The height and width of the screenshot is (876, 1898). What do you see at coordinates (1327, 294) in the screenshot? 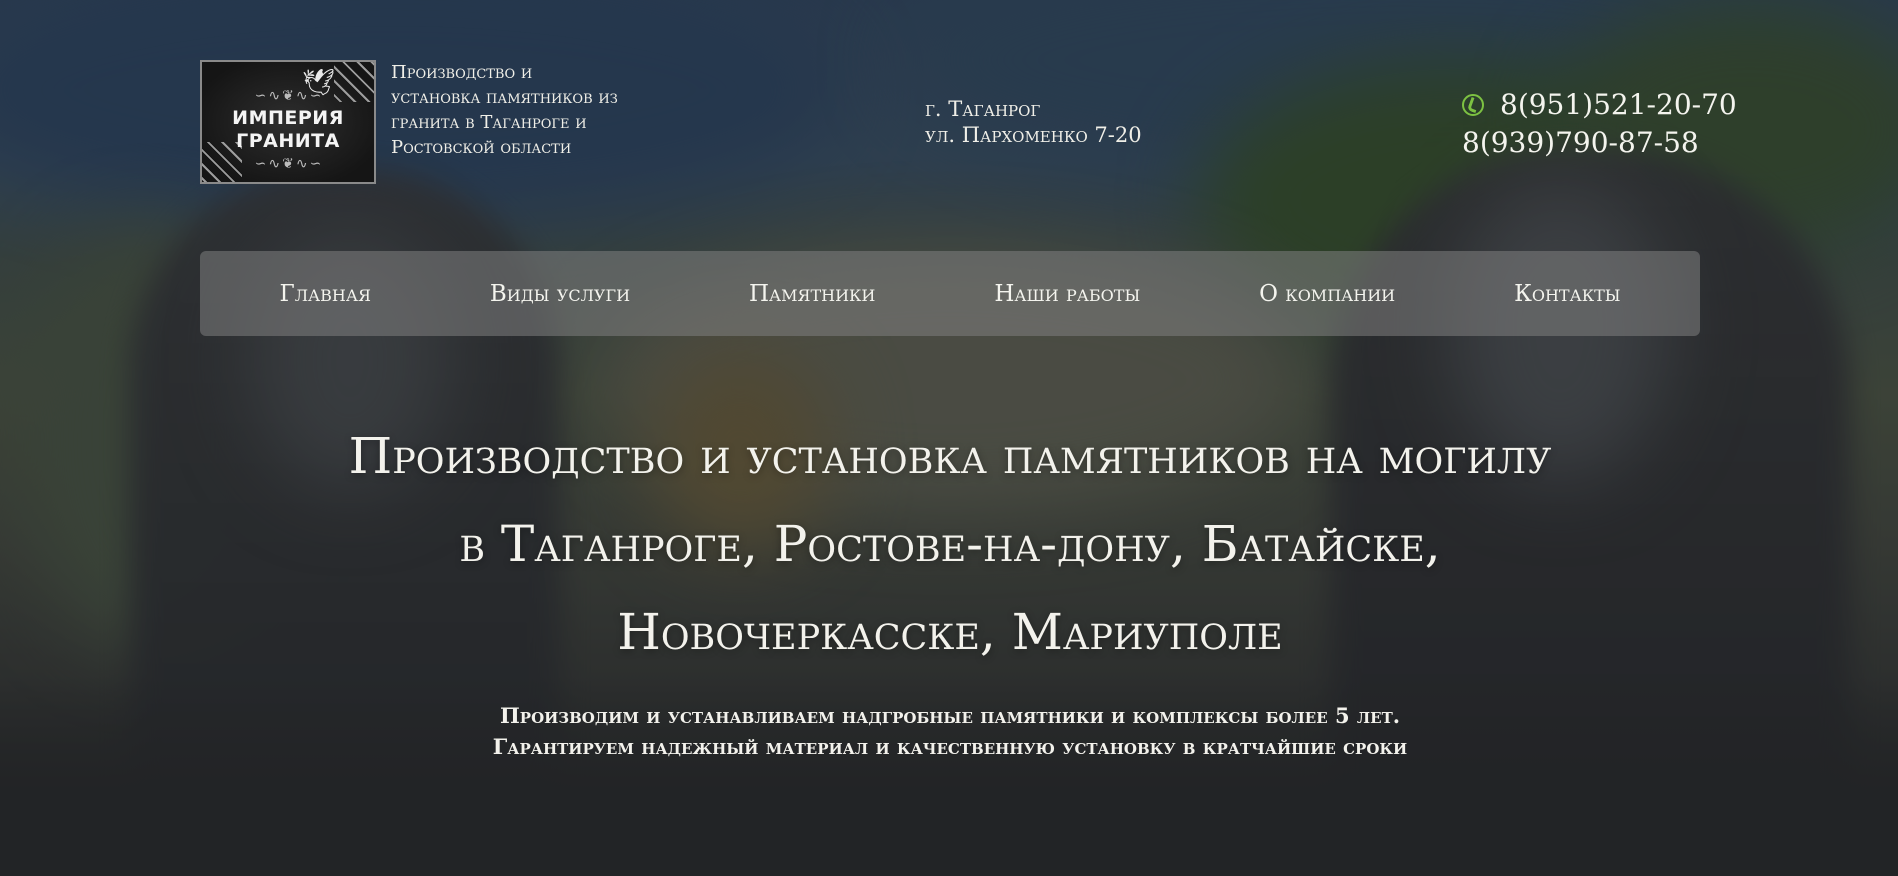
I see `nav-item-about: О компании` at bounding box center [1327, 294].